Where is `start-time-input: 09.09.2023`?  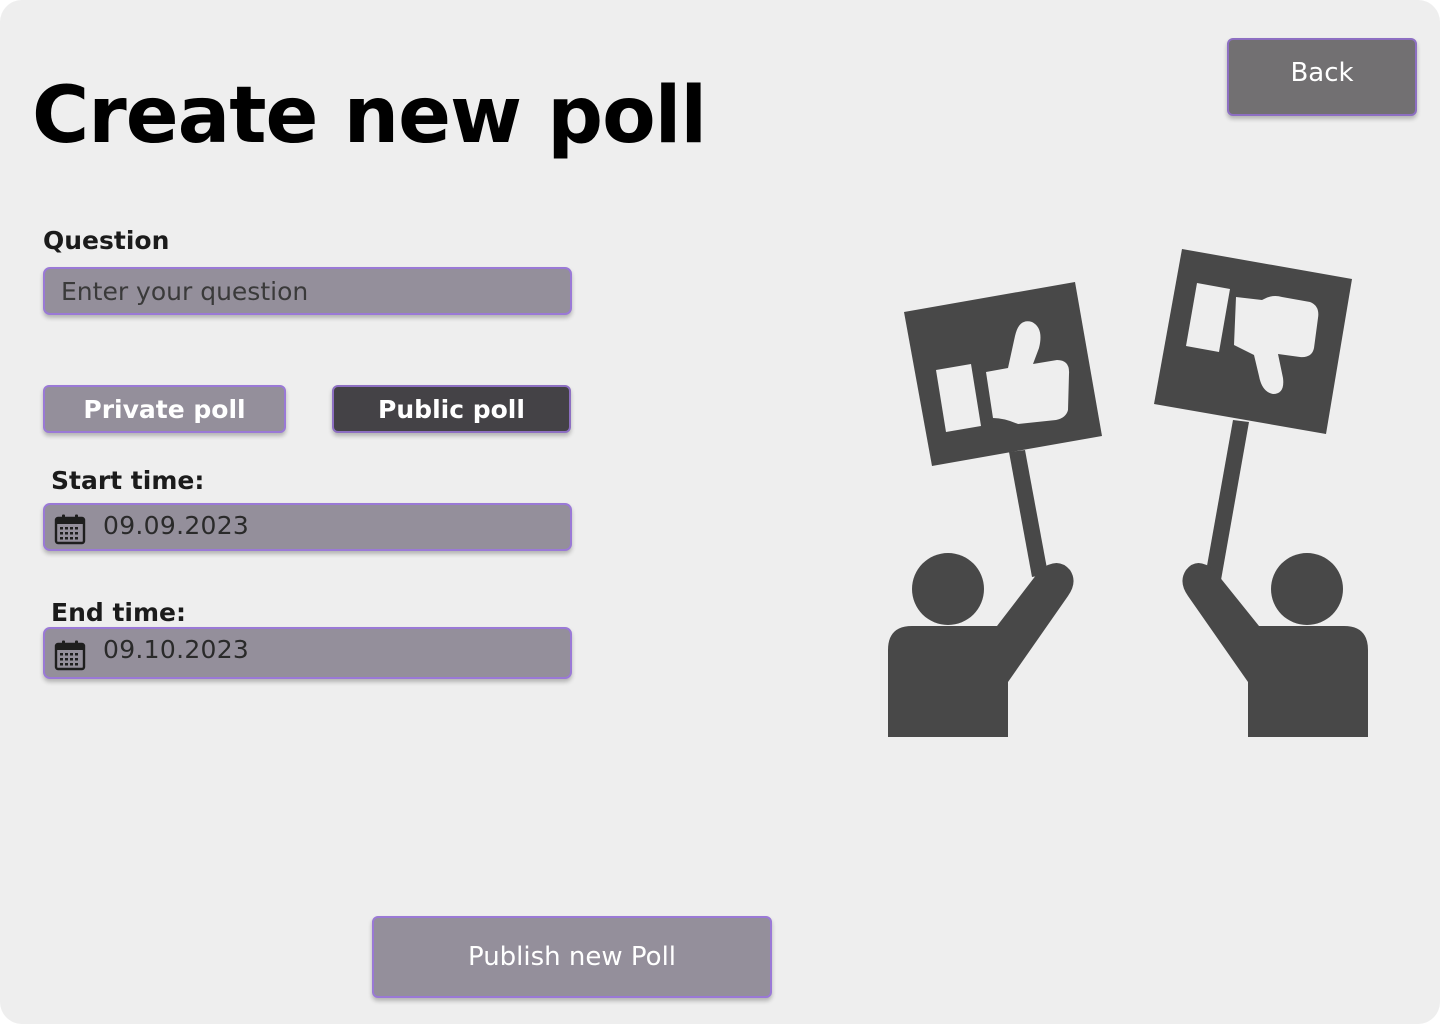 start-time-input: 09.09.2023 is located at coordinates (307, 527).